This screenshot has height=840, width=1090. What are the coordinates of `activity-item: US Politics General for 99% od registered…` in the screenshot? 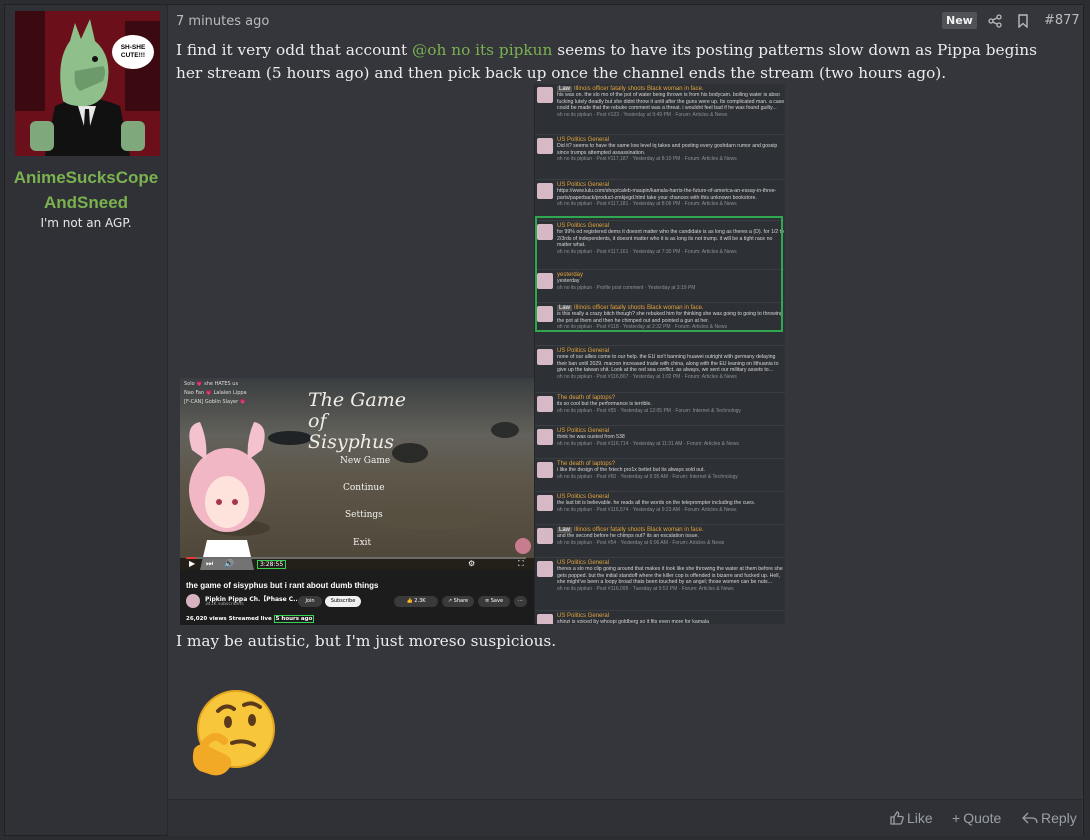 It's located at (660, 245).